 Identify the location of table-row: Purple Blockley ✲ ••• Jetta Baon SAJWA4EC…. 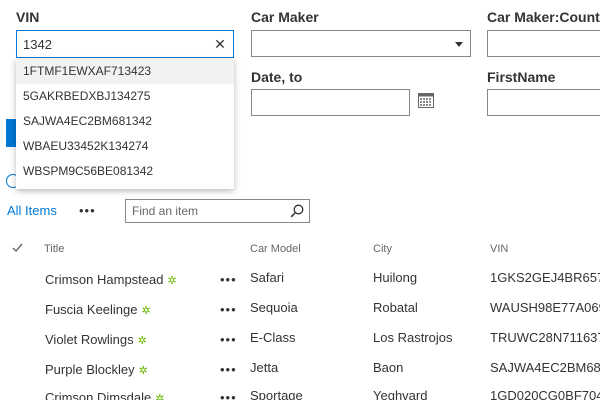
(300, 372).